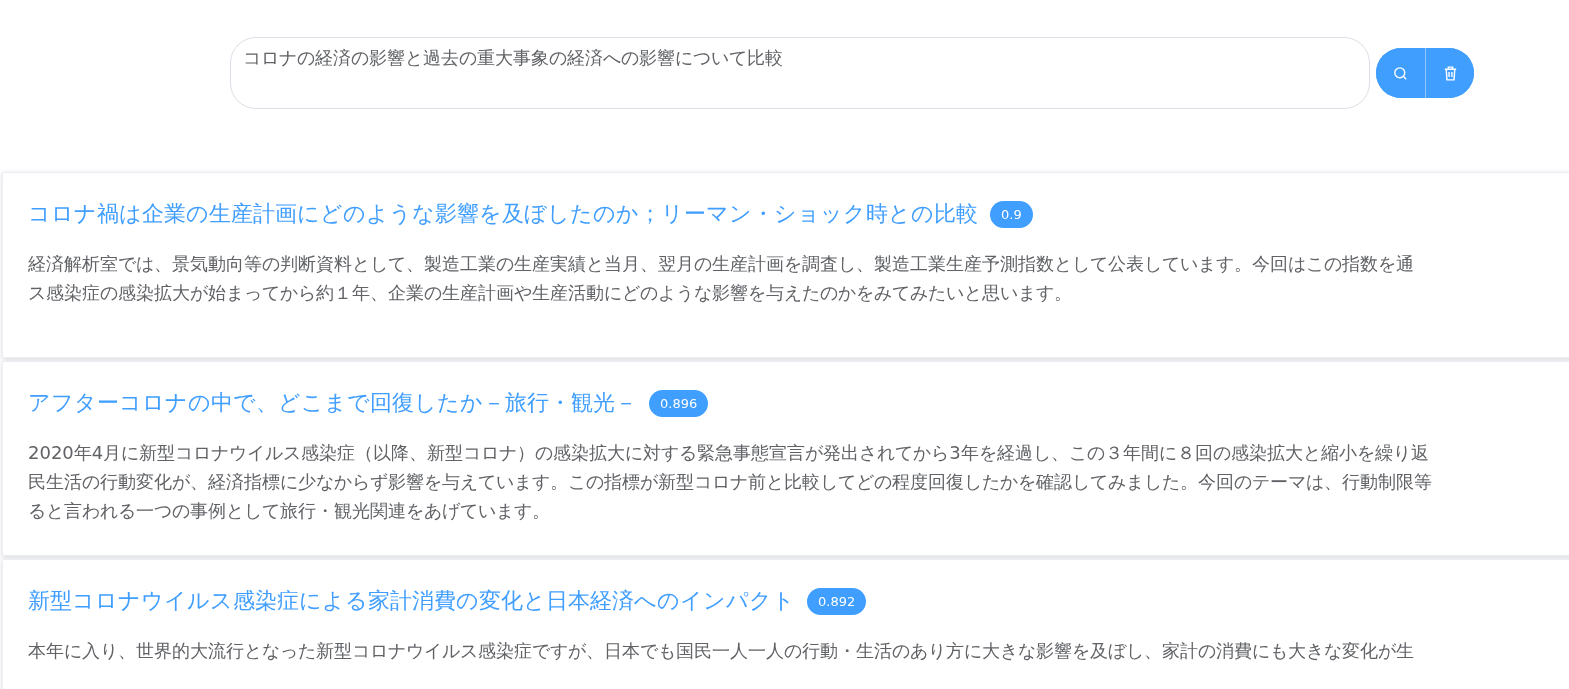 The width and height of the screenshot is (1569, 689). I want to click on result-title: コロナ禍は企業の生産計画にどのような影響を及ぼしたのか；リーマン・ショック時との比較, so click(503, 214).